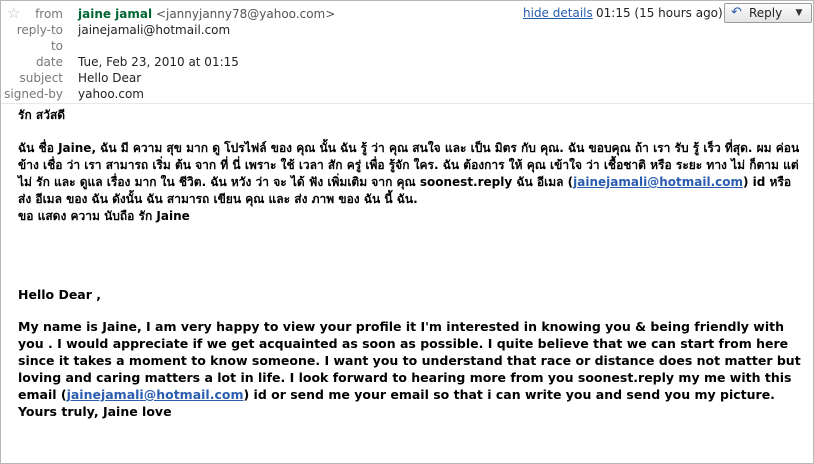 The image size is (814, 464). What do you see at coordinates (95, 411) in the screenshot?
I see `english-signature: Yours truly, Jaine love` at bounding box center [95, 411].